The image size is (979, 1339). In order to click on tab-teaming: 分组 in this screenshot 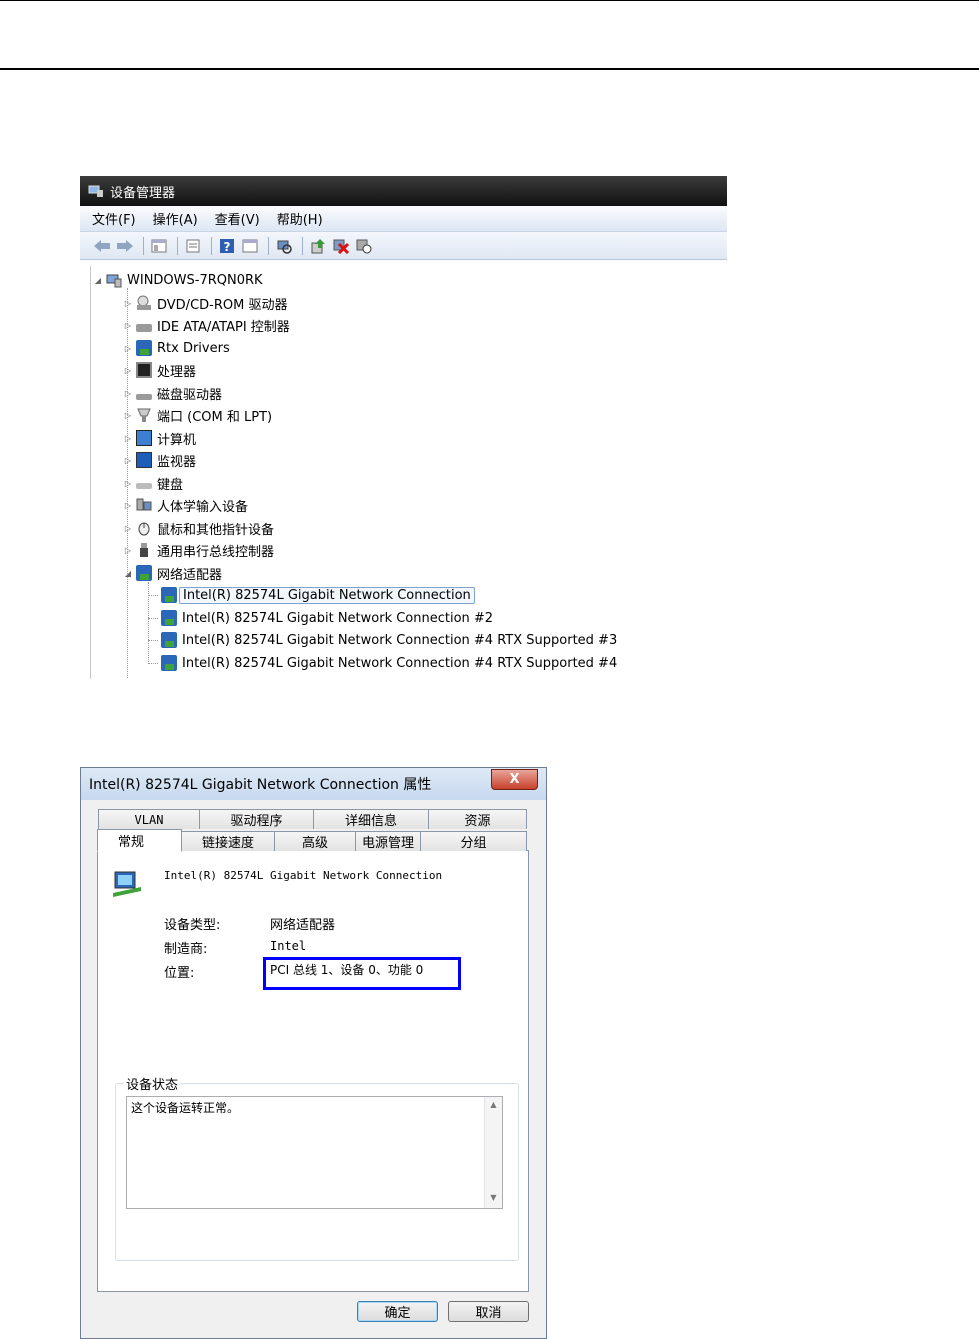, I will do `click(473, 841)`.